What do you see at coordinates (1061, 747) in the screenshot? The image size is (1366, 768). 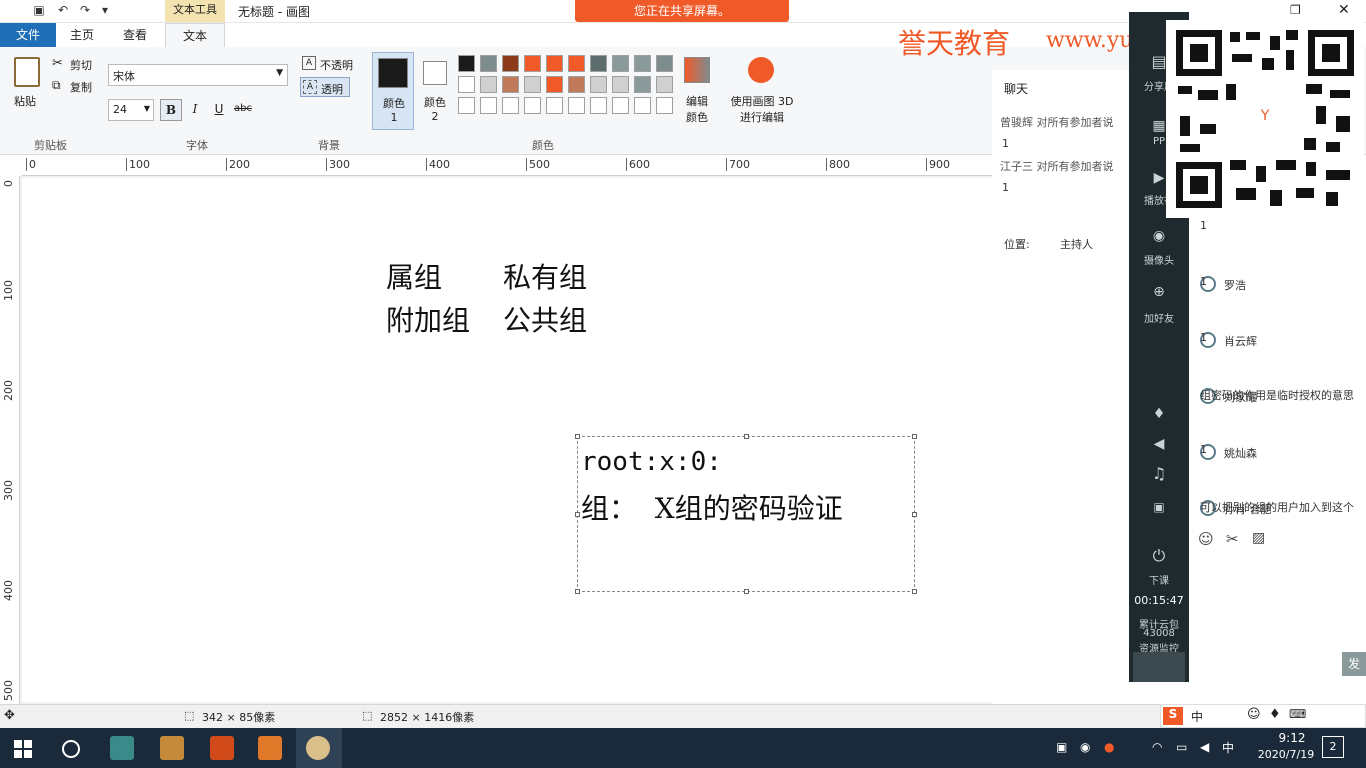 I see `tray-icon: ▣` at bounding box center [1061, 747].